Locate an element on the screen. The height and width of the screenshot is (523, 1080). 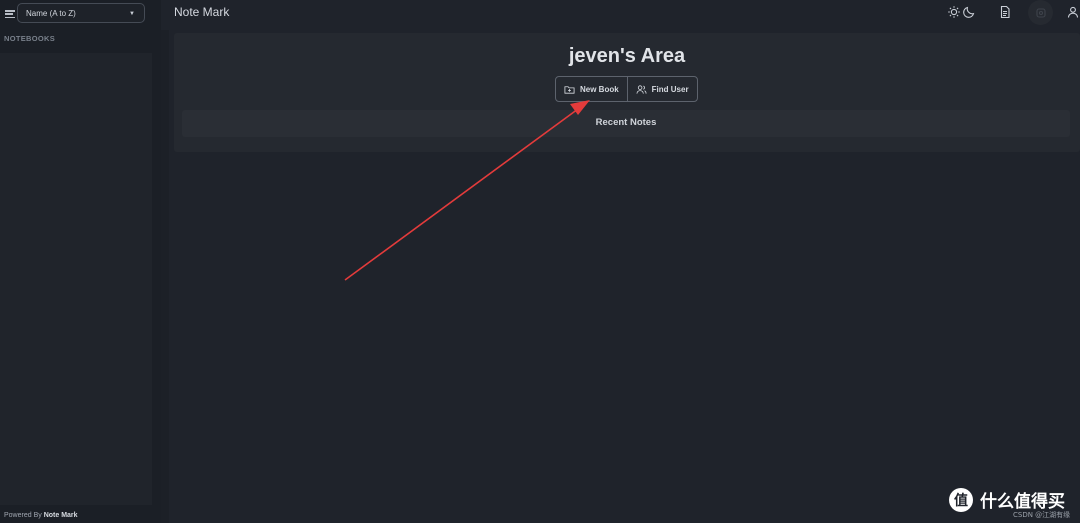
watermark-logo-icon: 值 is located at coordinates (961, 500).